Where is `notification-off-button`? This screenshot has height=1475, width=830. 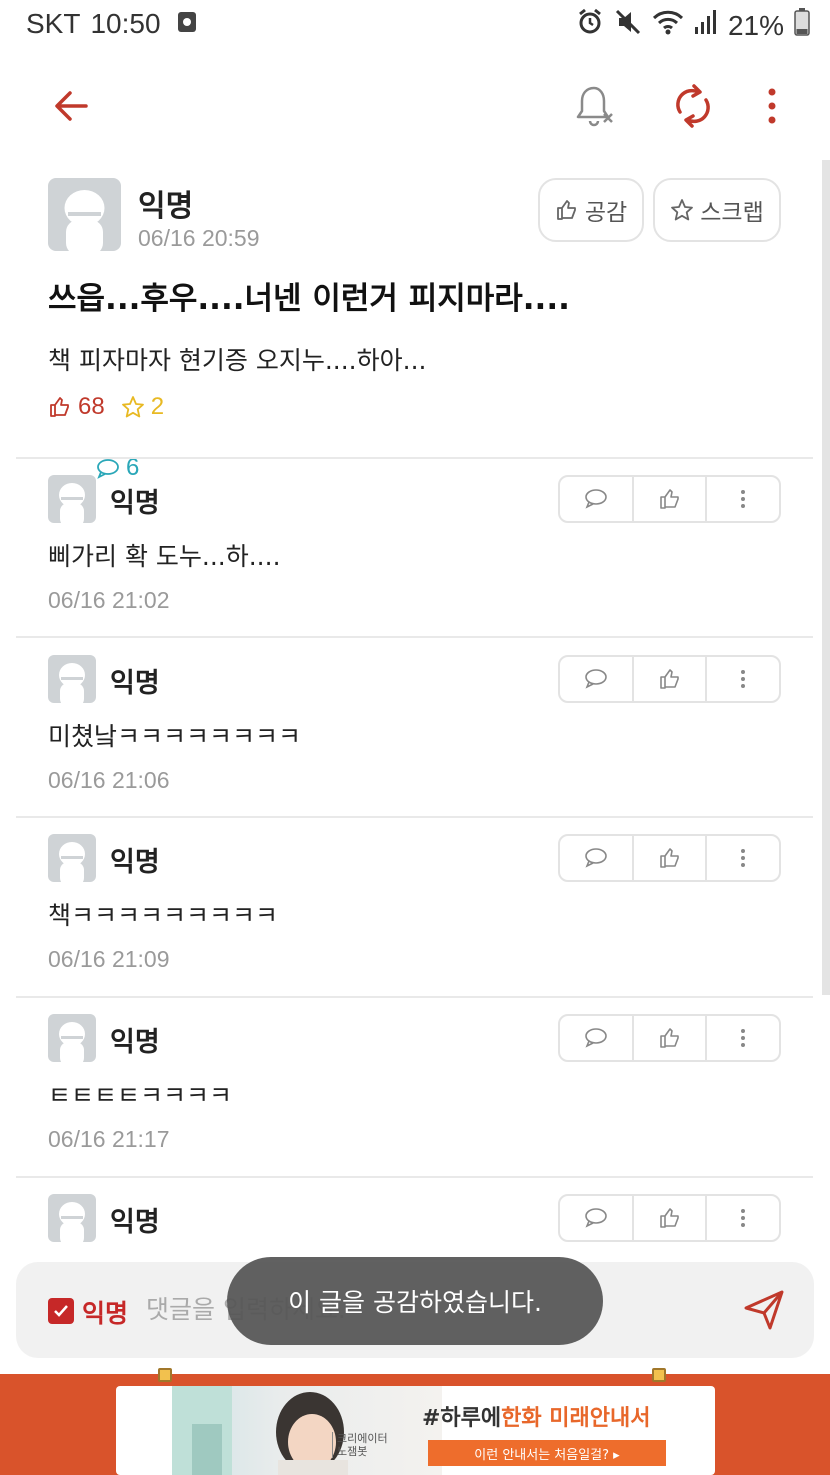
notification-off-button is located at coordinates (595, 106).